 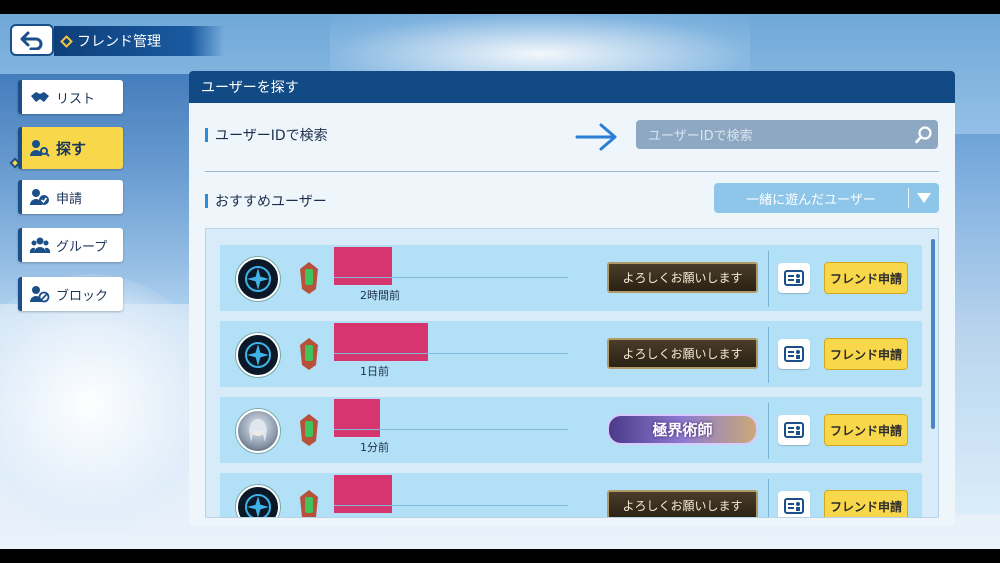 I want to click on dropdown-value: 一緒に遊んだユーザー, so click(x=811, y=200).